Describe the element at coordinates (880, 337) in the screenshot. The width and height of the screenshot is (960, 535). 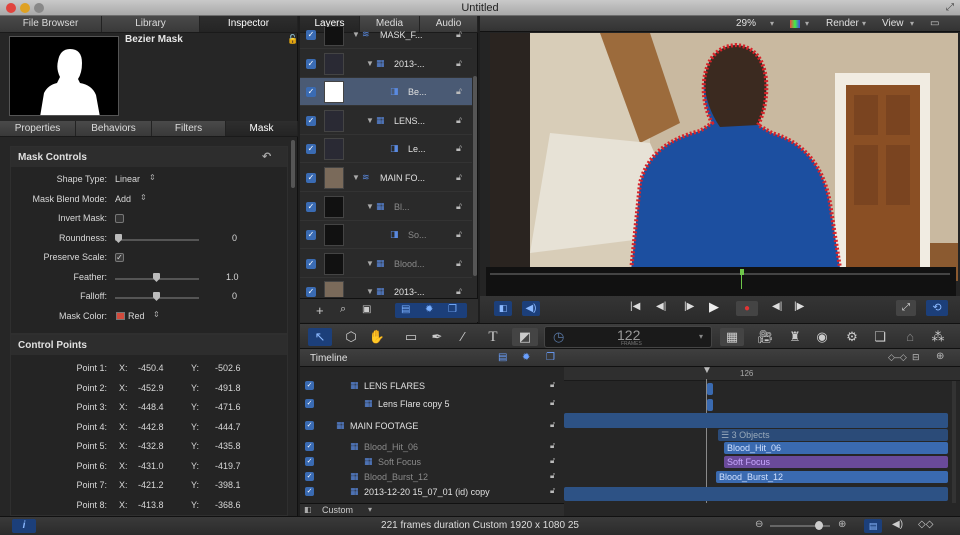
I see `add-filter-icon: ❏` at that location.